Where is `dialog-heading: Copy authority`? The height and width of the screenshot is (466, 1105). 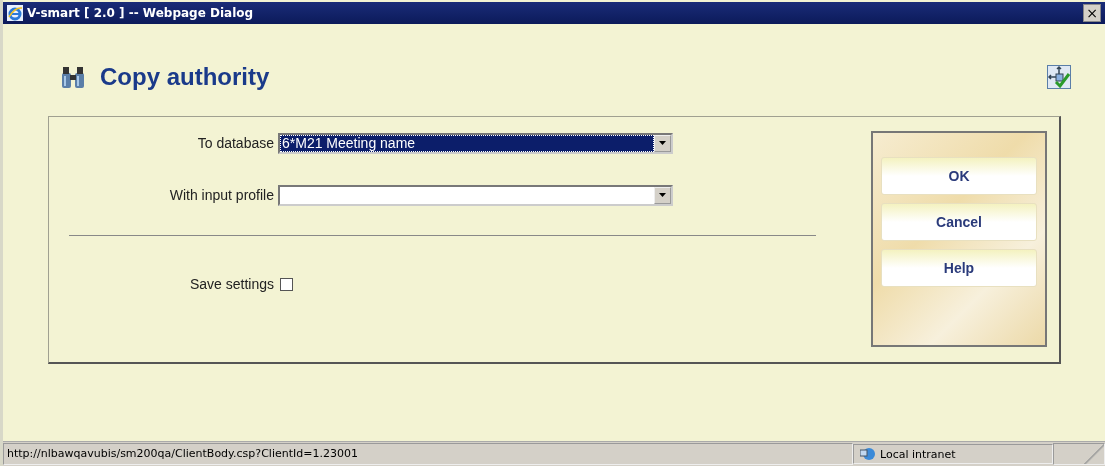 dialog-heading: Copy authority is located at coordinates (185, 77).